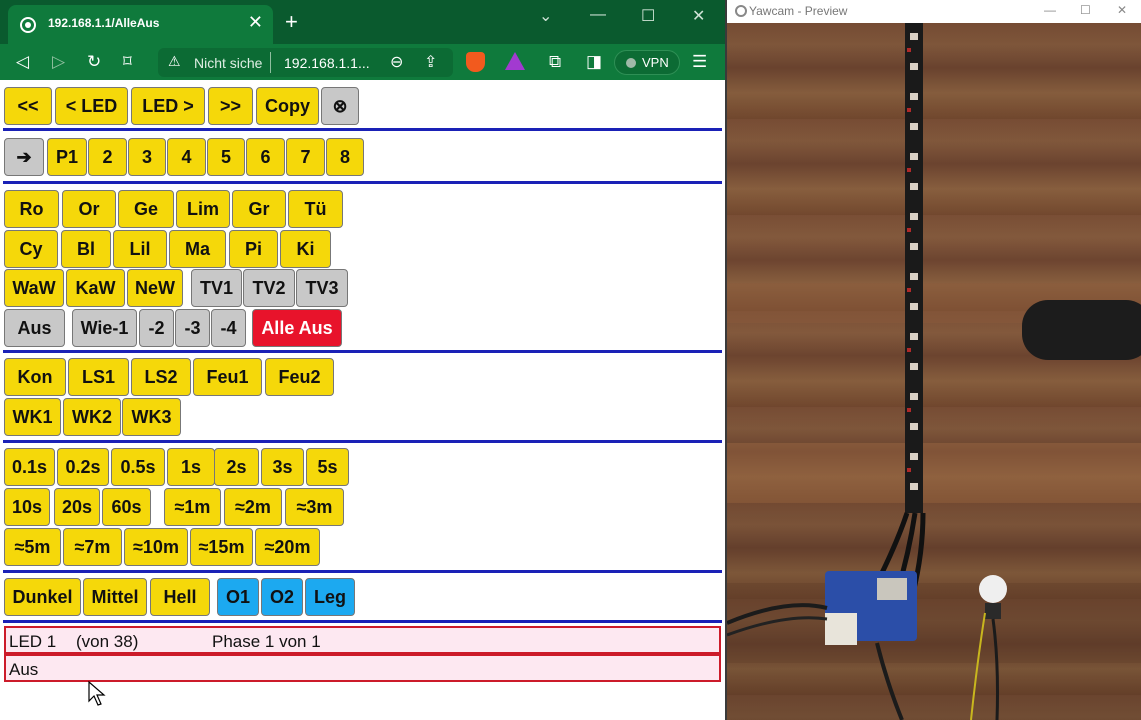 The height and width of the screenshot is (720, 1141). What do you see at coordinates (698, 16) in the screenshot?
I see `close-window-button: ✕` at bounding box center [698, 16].